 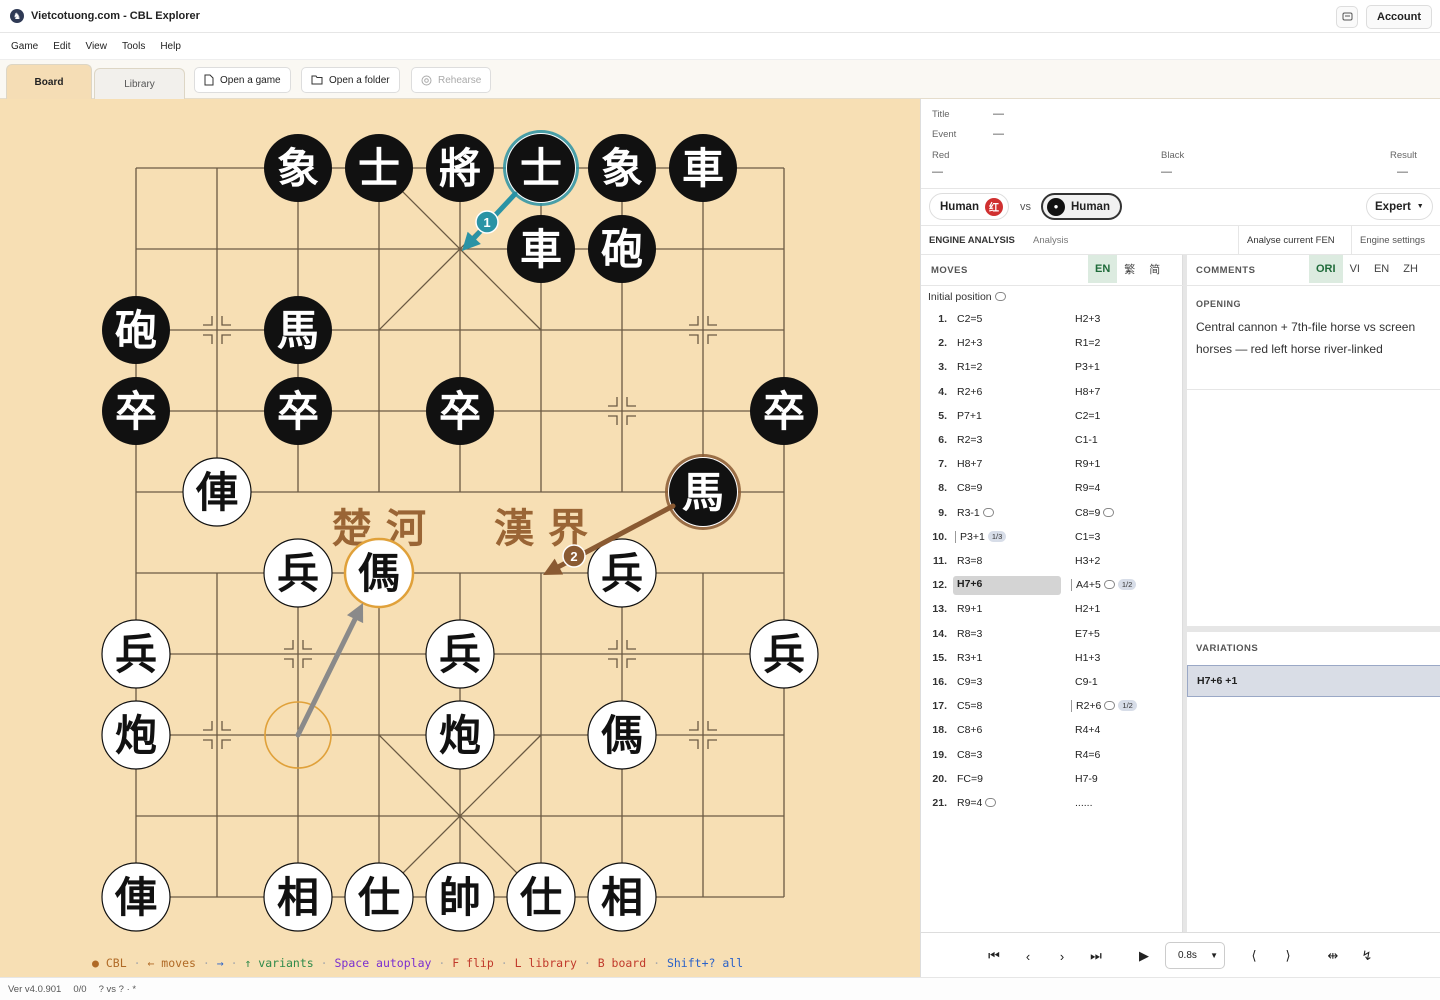 I want to click on initial-position: Initial position, so click(x=967, y=297).